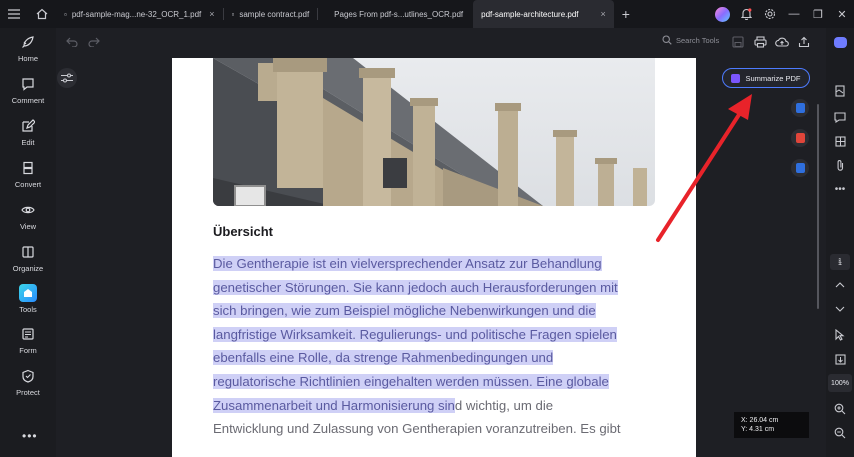 This screenshot has height=457, width=854. What do you see at coordinates (67, 78) in the screenshot?
I see `adjust-icon` at bounding box center [67, 78].